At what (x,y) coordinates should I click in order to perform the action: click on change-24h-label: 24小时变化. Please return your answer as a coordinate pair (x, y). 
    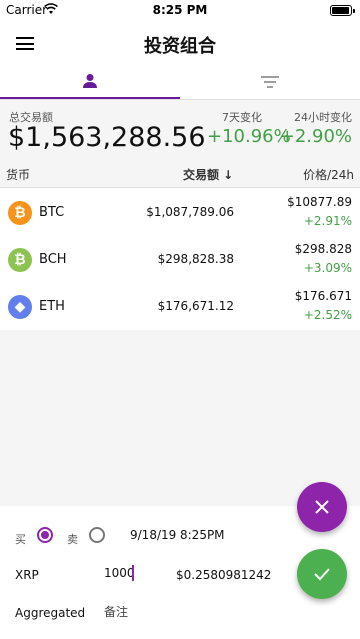
    Looking at the image, I should click on (323, 117).